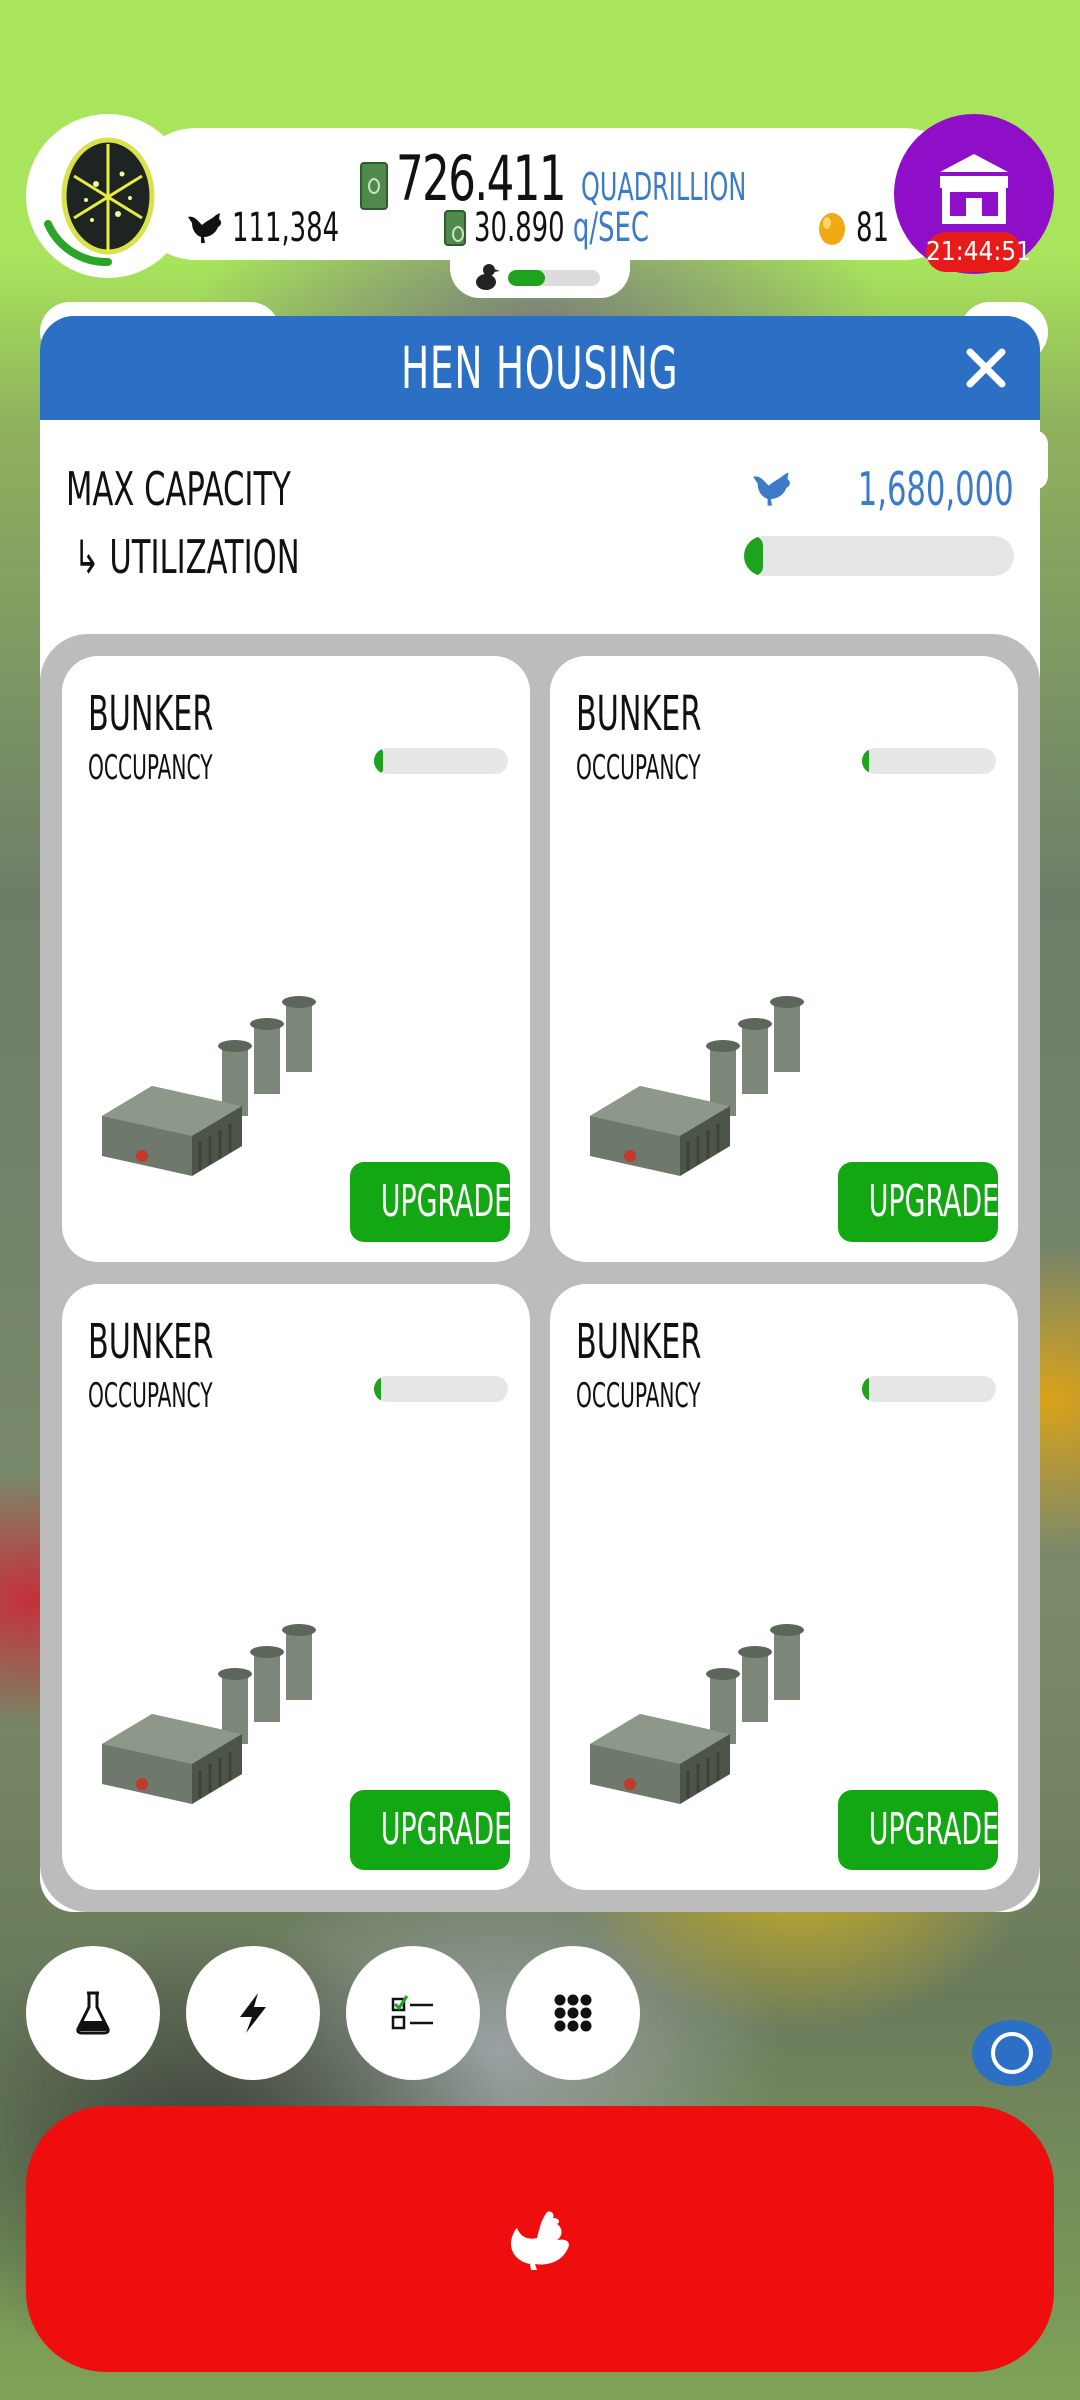 This screenshot has width=1080, height=2400. I want to click on max-capacity-label: MAX CAPACITY, so click(178, 489).